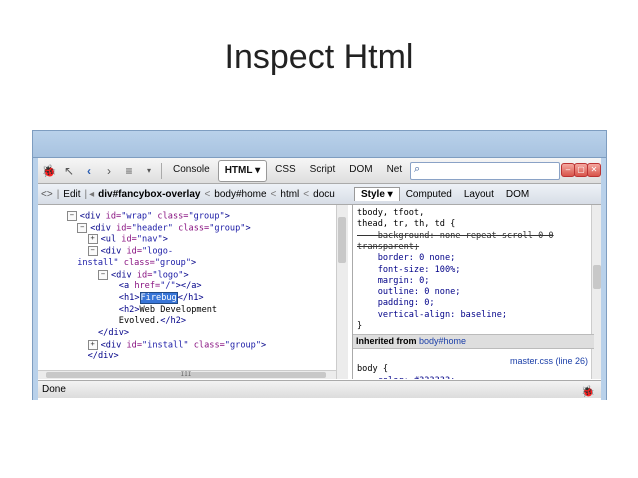 The image size is (638, 478). Describe the element at coordinates (149, 239) in the screenshot. I see `html-token: "nav"` at that location.